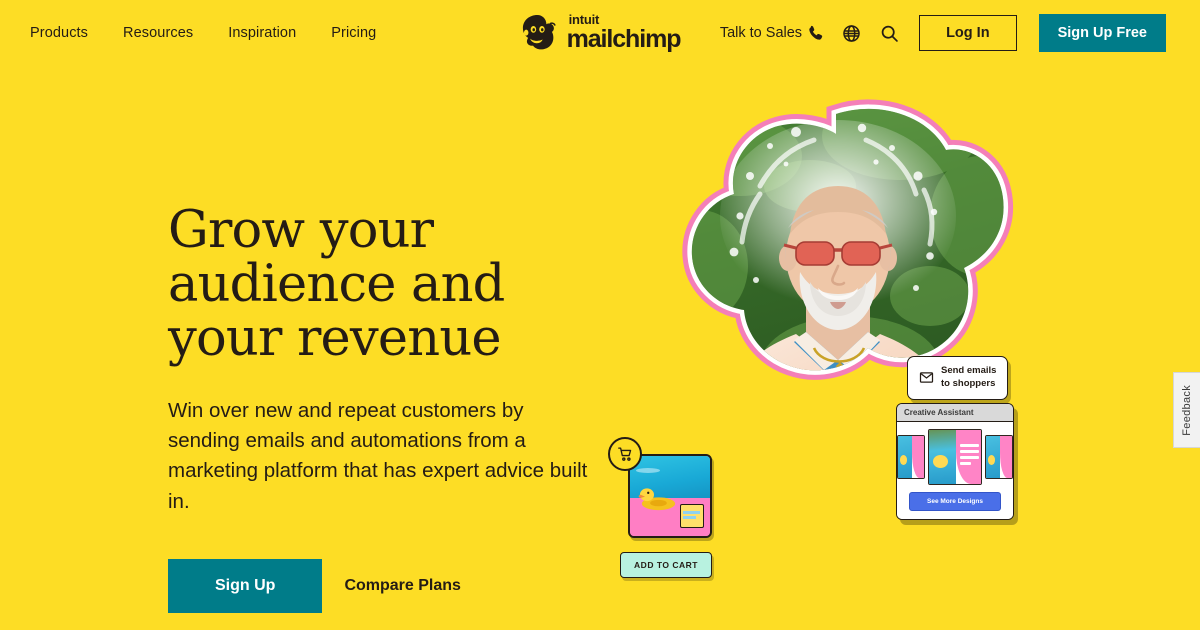 This screenshot has width=1200, height=630. What do you see at coordinates (245, 585) in the screenshot?
I see `hero-sign-up-button: Sign Up` at bounding box center [245, 585].